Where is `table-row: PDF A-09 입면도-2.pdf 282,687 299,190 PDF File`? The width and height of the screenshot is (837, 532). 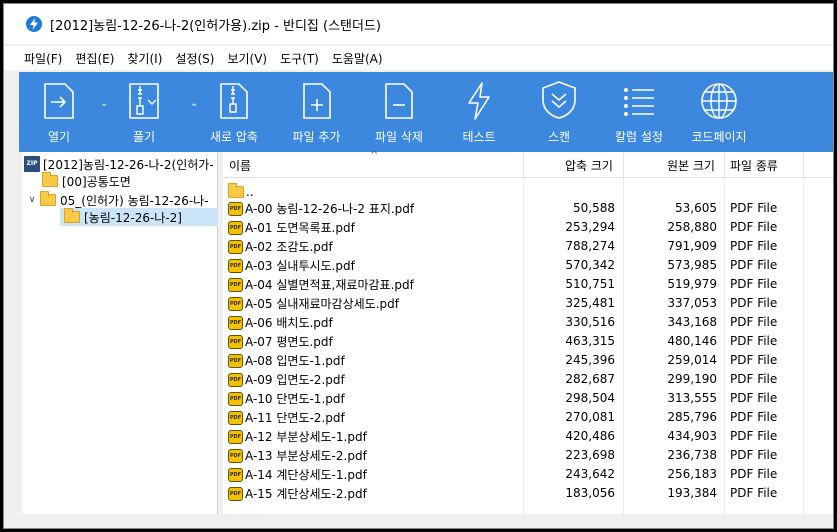
table-row: PDF A-09 입면도-2.pdf 282,687 299,190 PDF File is located at coordinates (528, 378).